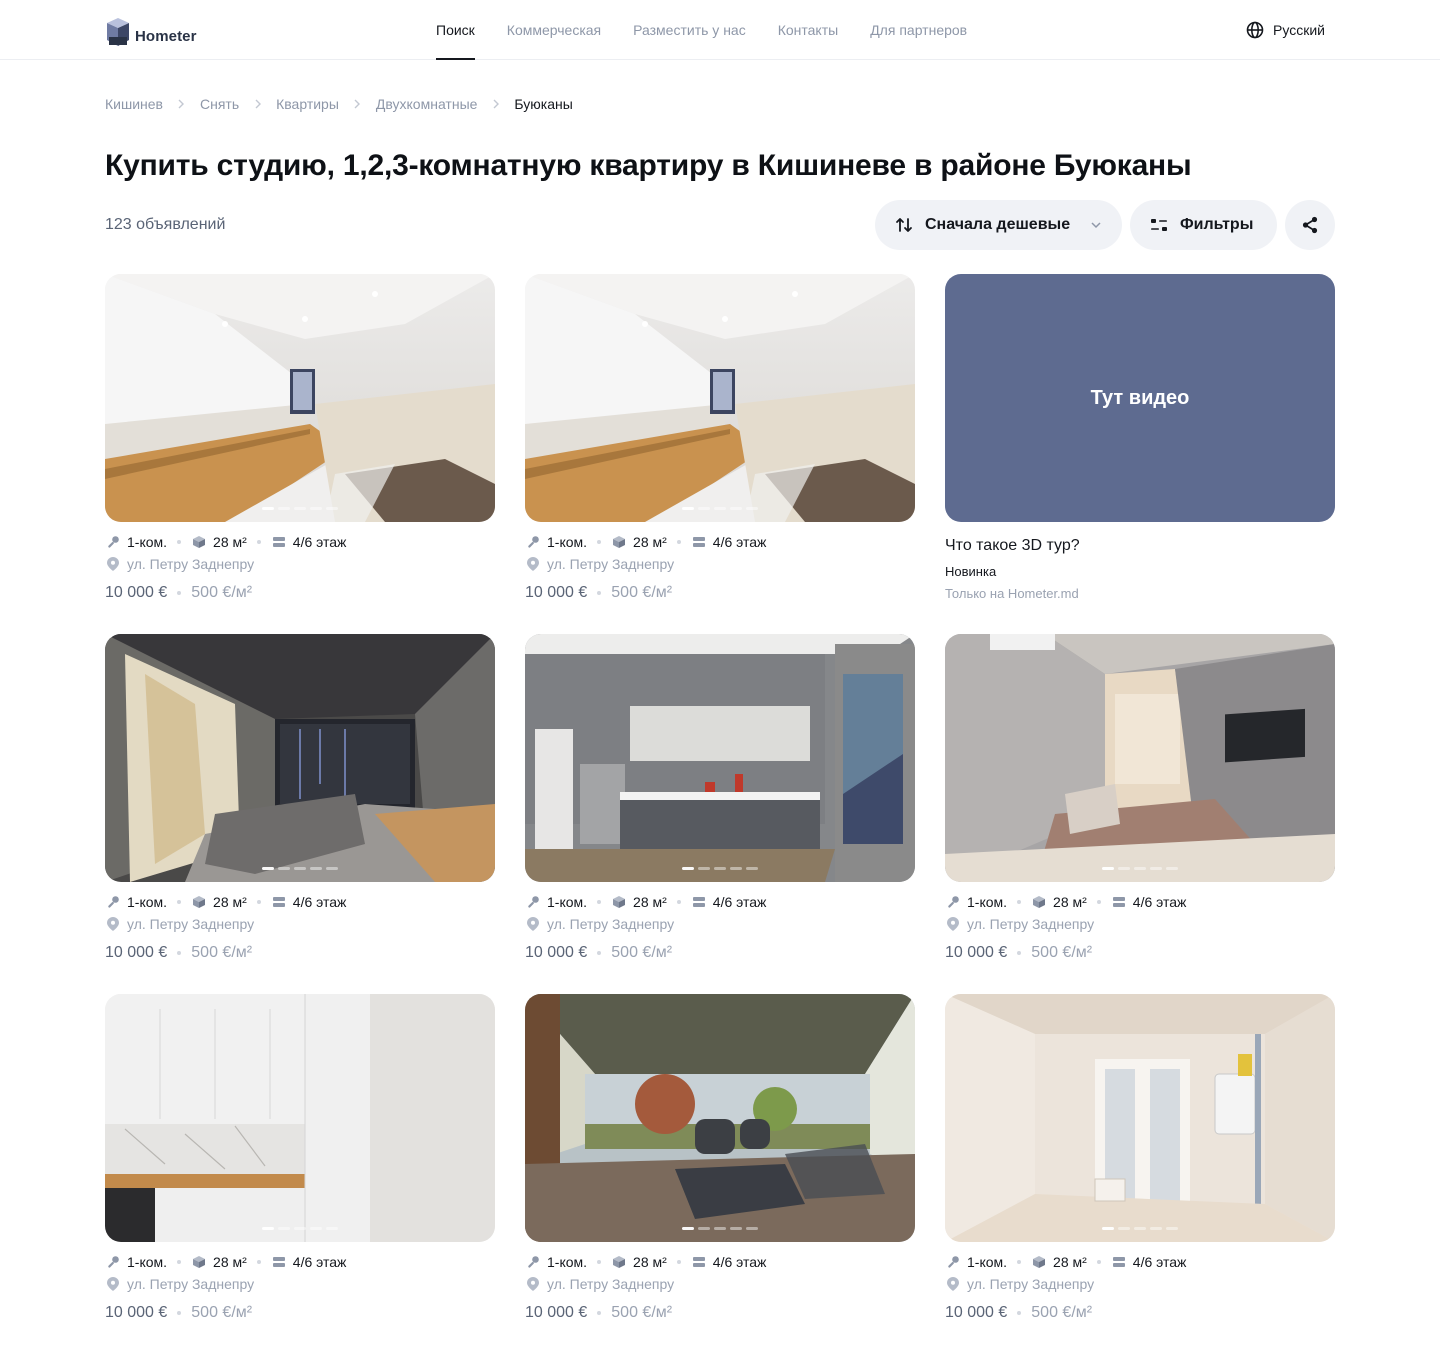 The width and height of the screenshot is (1440, 1356). Describe the element at coordinates (642, 952) in the screenshot. I see `price-per-m2: 500 €/м²` at that location.